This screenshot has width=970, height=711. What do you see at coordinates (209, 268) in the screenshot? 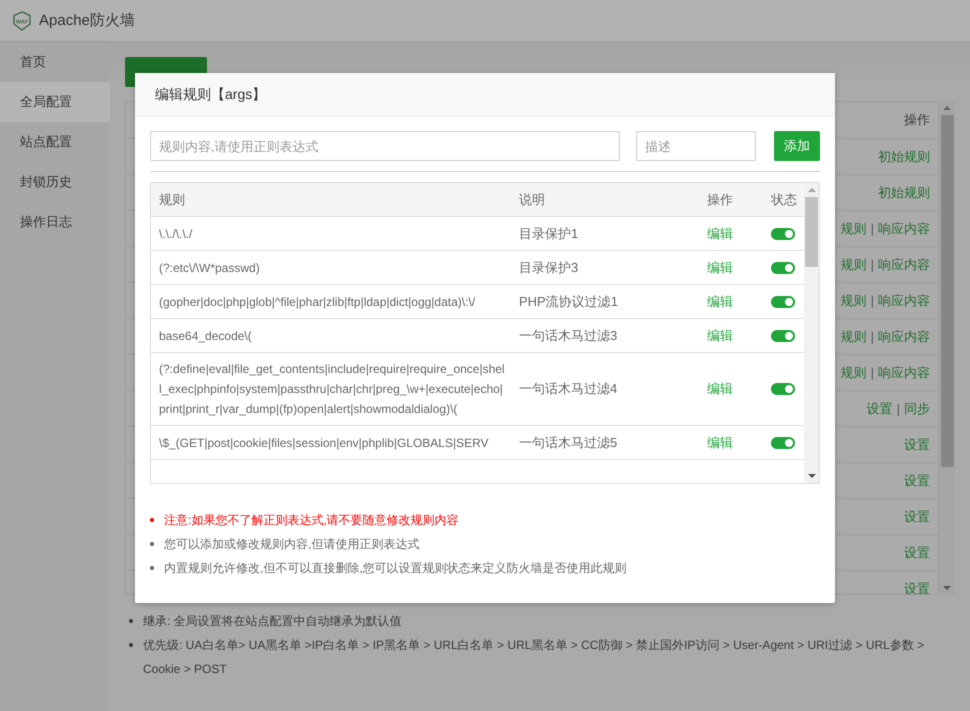
I see `rule-text: (?:etc\/\W*passwd)` at bounding box center [209, 268].